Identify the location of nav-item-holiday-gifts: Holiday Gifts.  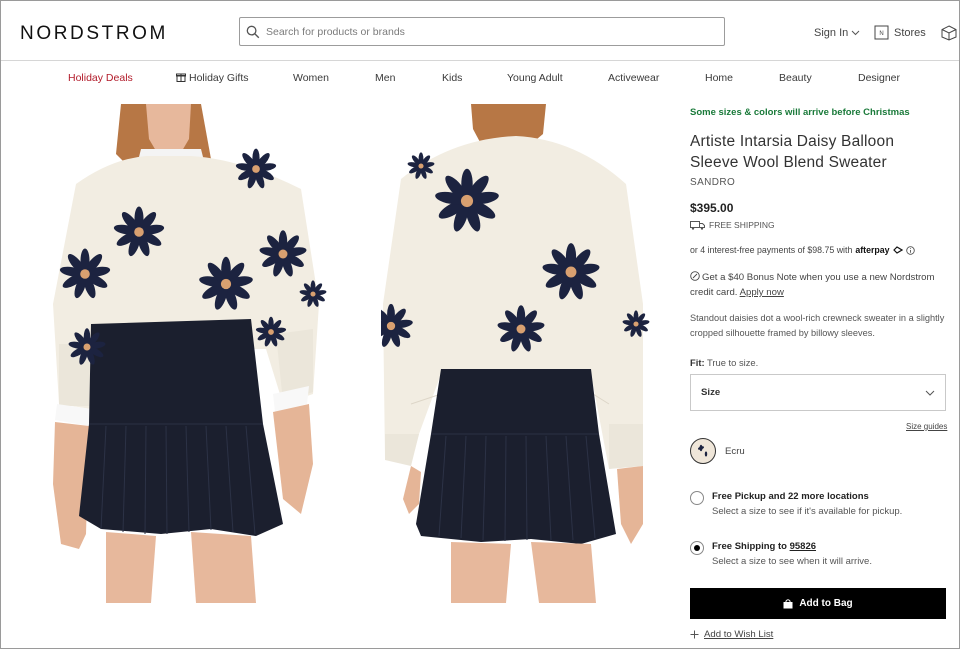
(212, 78).